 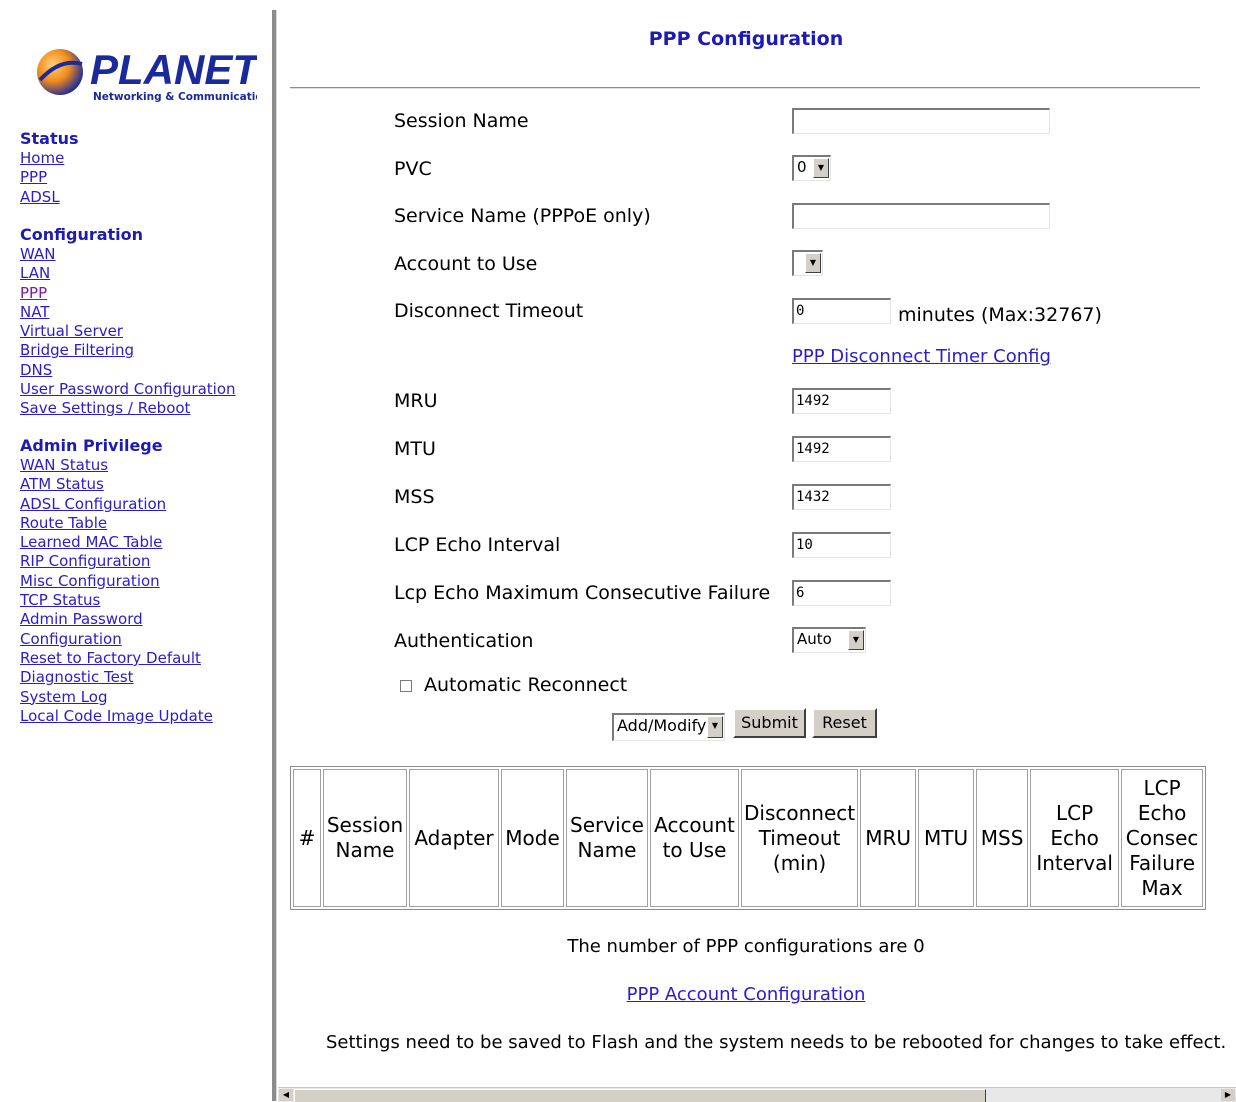 I want to click on planet-logo-mark: PLANET Networking & Communication, so click(x=153, y=74).